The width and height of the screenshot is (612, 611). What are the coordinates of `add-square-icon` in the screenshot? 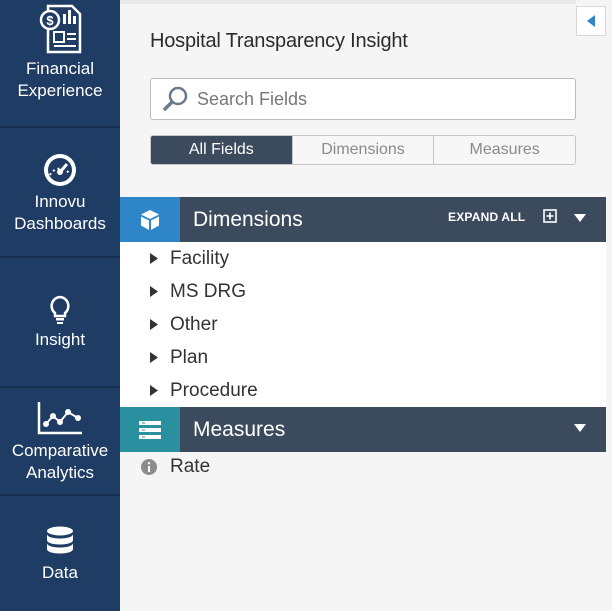 It's located at (550, 216).